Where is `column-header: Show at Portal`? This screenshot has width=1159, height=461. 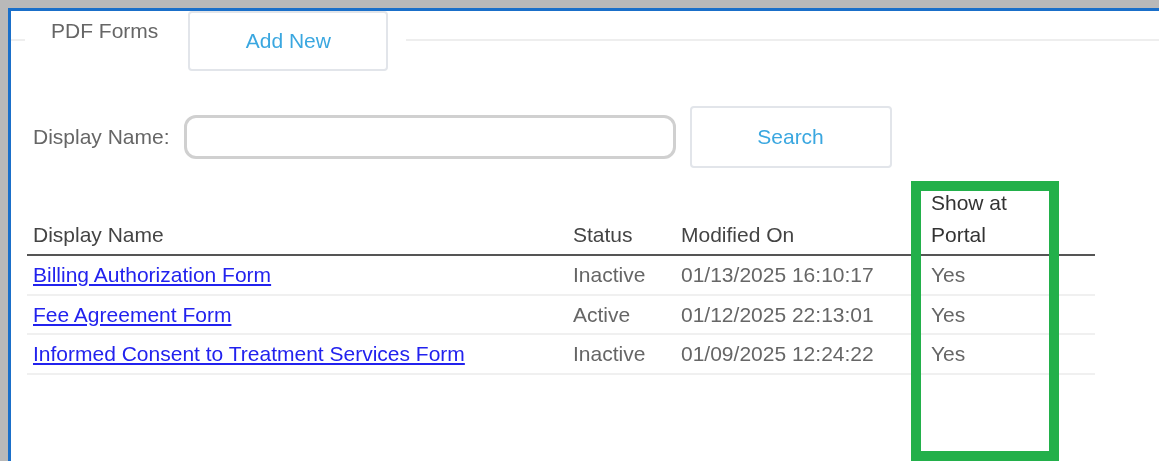
column-header: Show at Portal is located at coordinates (969, 219).